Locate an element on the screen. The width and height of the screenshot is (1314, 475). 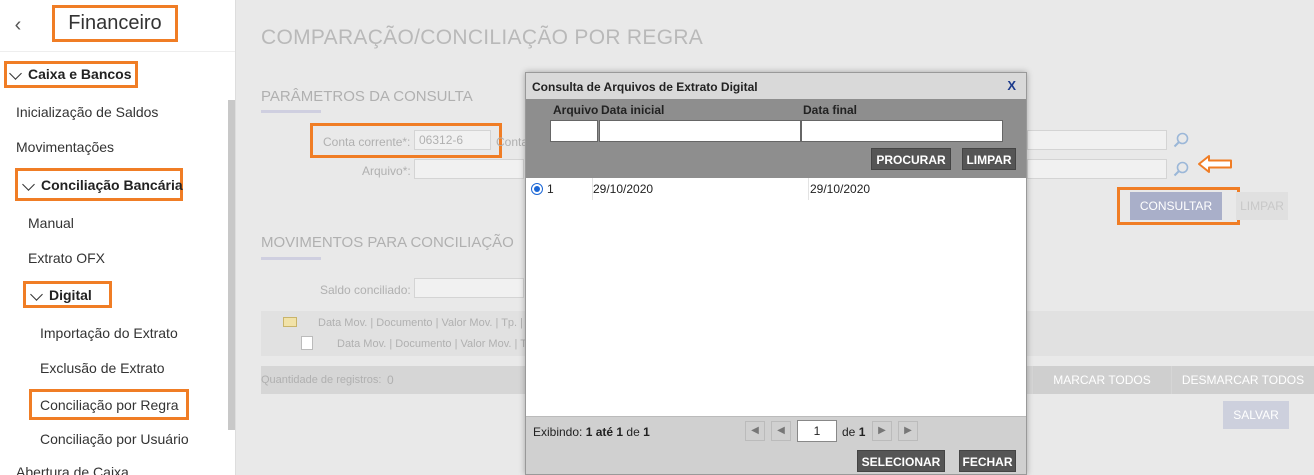
first-page-icon: ◀ is located at coordinates (755, 431).